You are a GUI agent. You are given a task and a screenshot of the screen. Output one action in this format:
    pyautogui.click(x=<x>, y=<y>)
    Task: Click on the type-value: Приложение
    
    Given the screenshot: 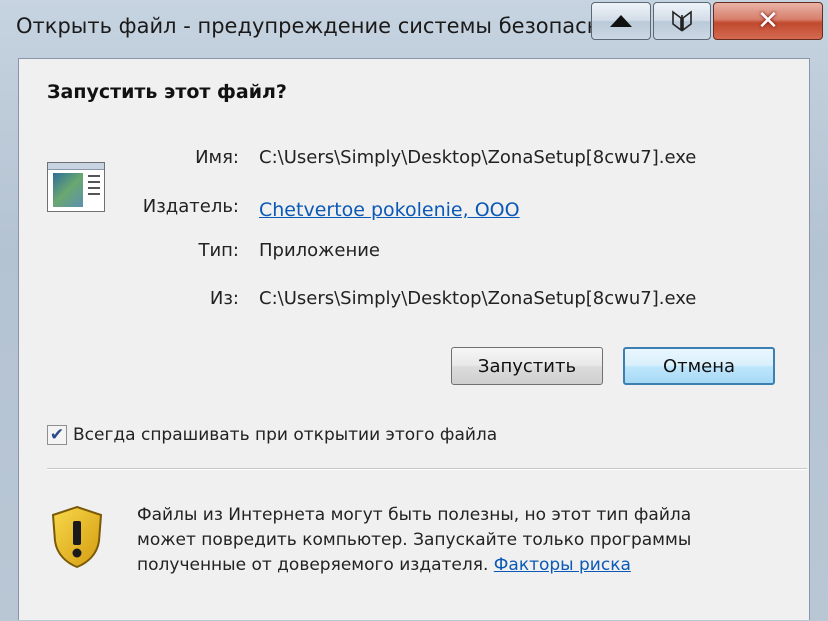 What is the action you would take?
    pyautogui.click(x=320, y=250)
    